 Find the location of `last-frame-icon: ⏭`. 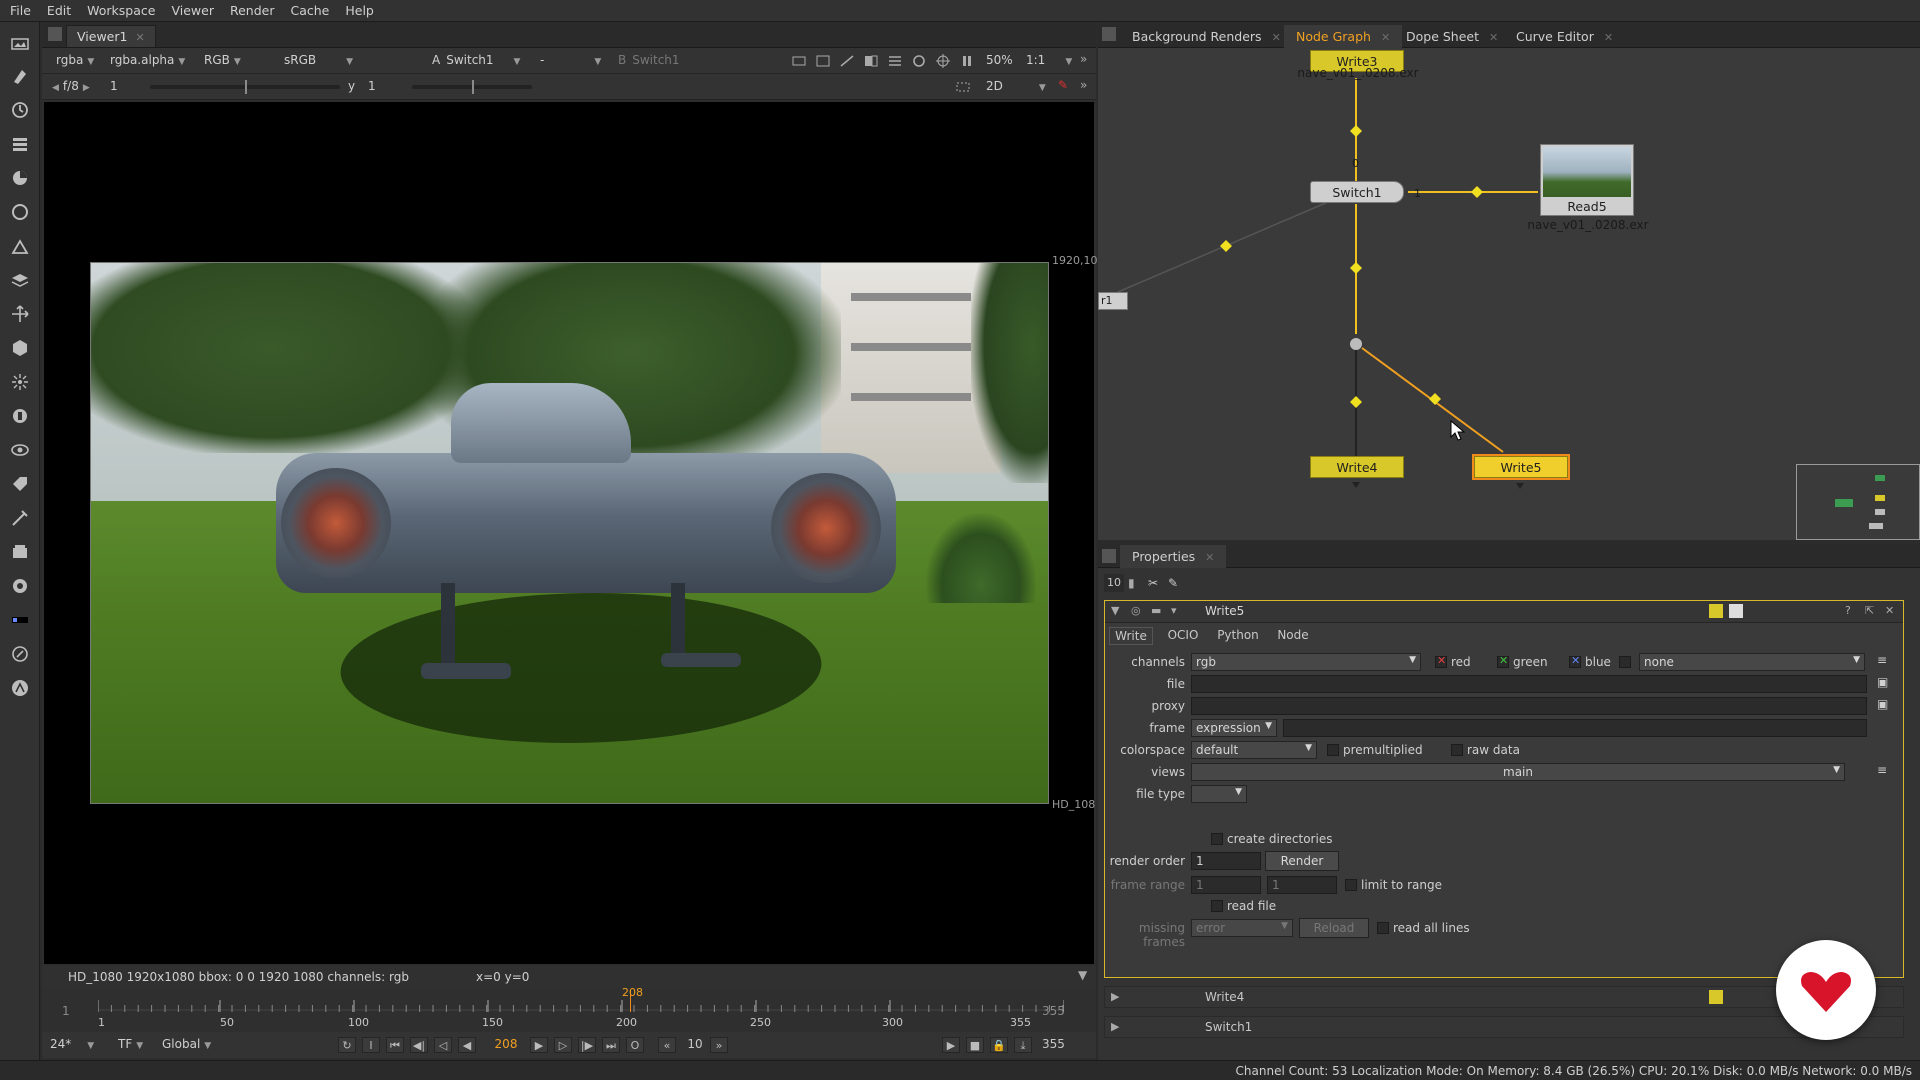

last-frame-icon: ⏭ is located at coordinates (611, 1045).